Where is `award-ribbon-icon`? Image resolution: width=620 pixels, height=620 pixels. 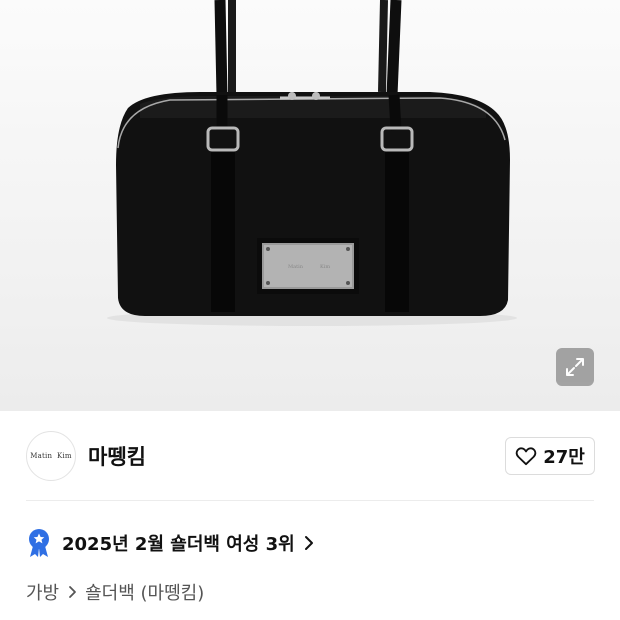
award-ribbon-icon is located at coordinates (39, 543).